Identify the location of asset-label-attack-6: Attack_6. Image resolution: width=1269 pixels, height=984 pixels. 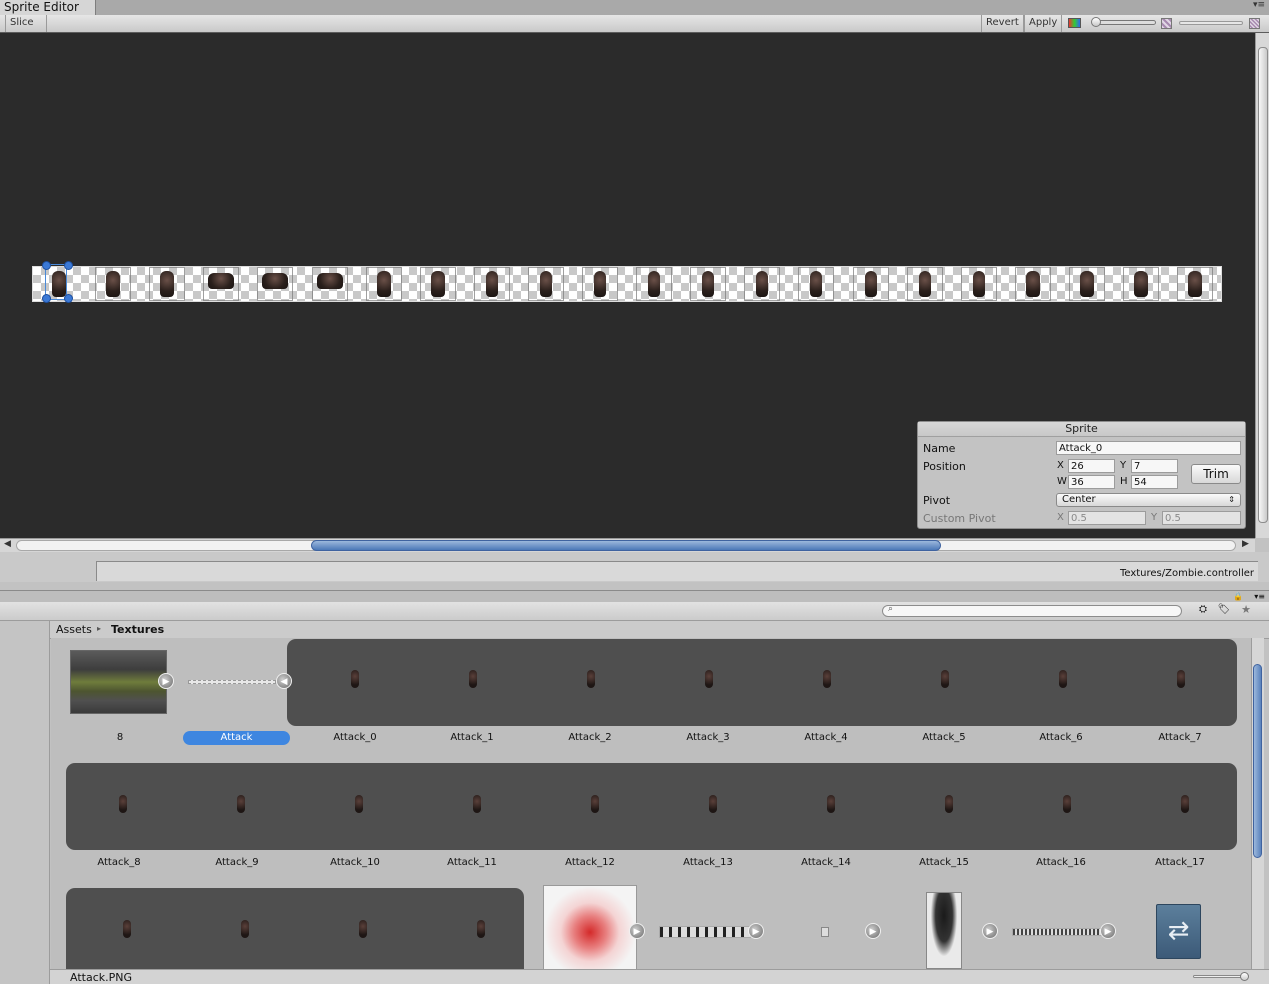
(1061, 737).